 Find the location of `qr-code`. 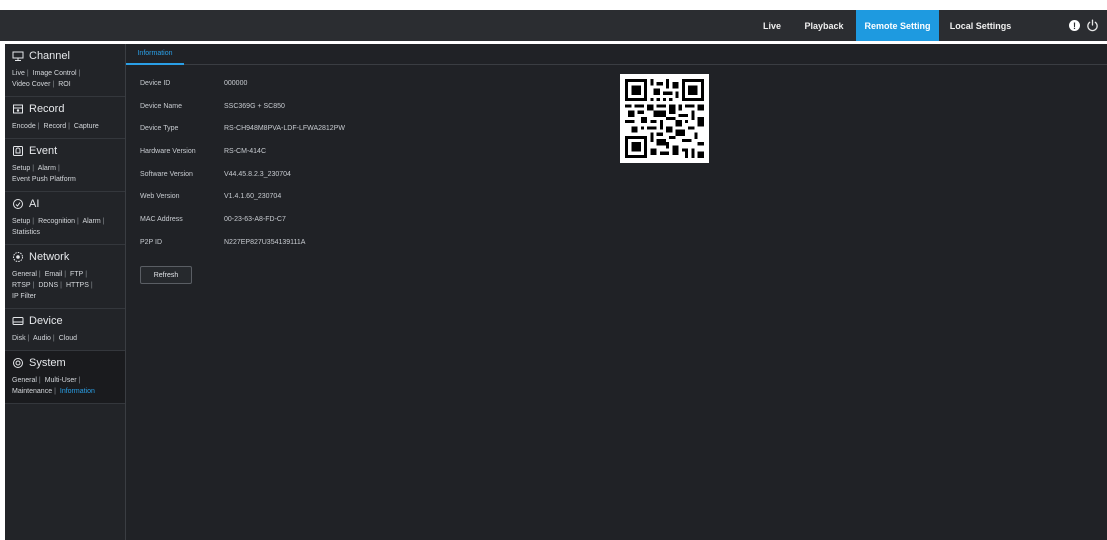

qr-code is located at coordinates (664, 118).